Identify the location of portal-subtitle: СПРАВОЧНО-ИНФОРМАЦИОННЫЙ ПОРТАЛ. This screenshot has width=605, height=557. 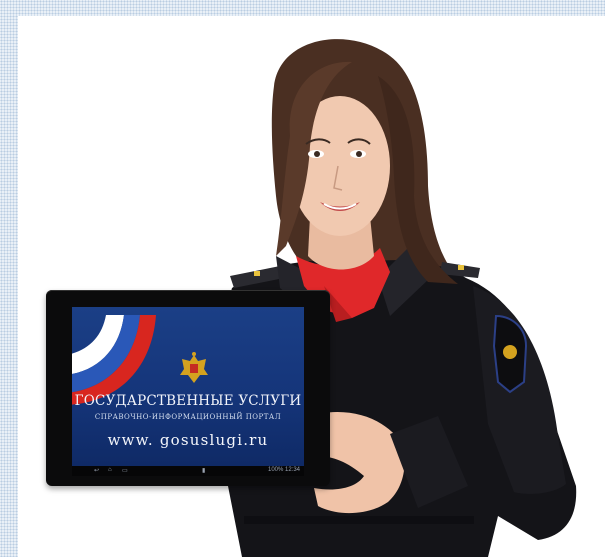
(188, 417).